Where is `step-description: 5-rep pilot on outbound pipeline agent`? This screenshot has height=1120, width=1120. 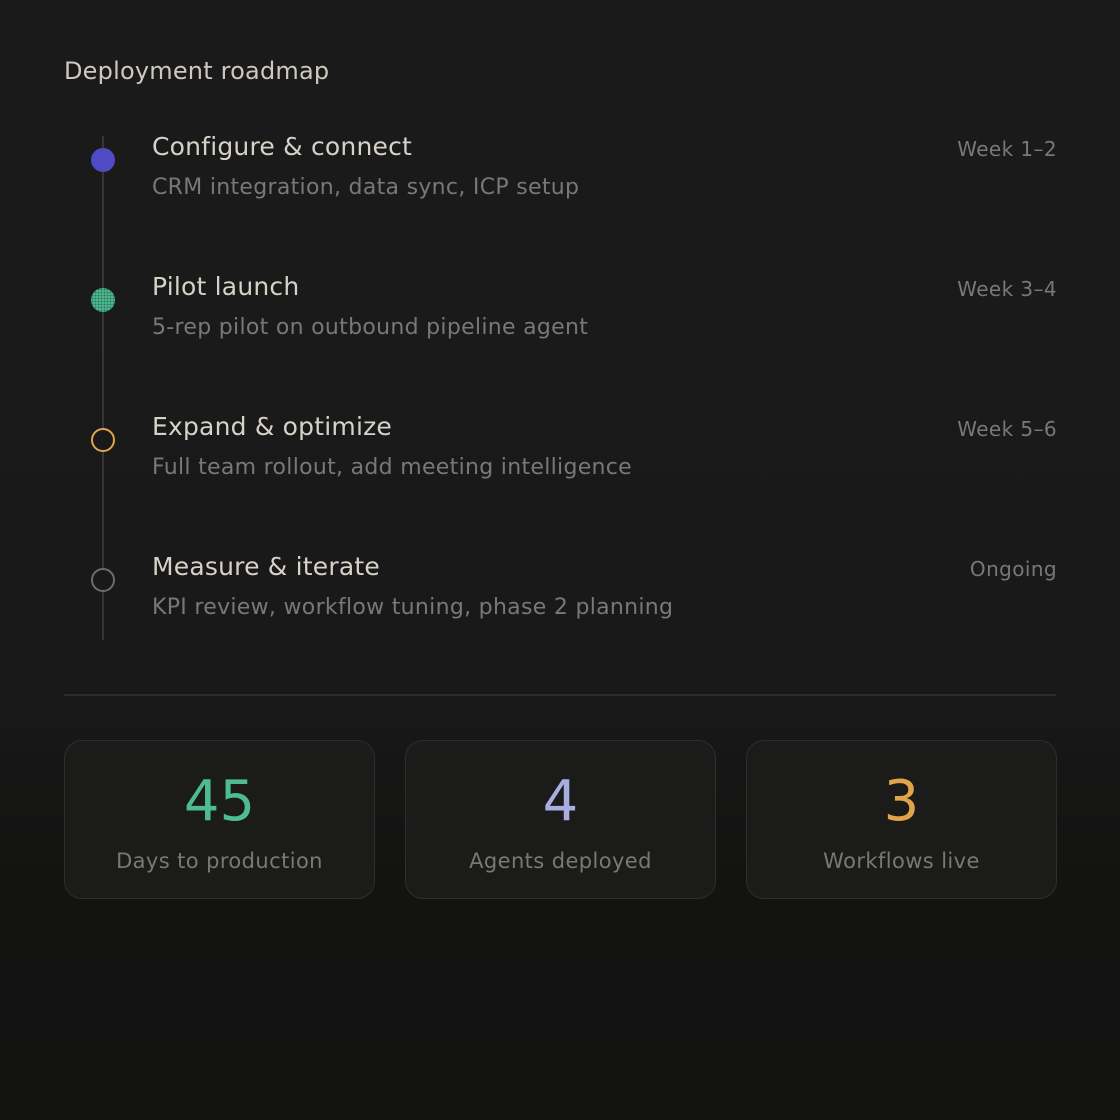 step-description: 5-rep pilot on outbound pipeline agent is located at coordinates (370, 327).